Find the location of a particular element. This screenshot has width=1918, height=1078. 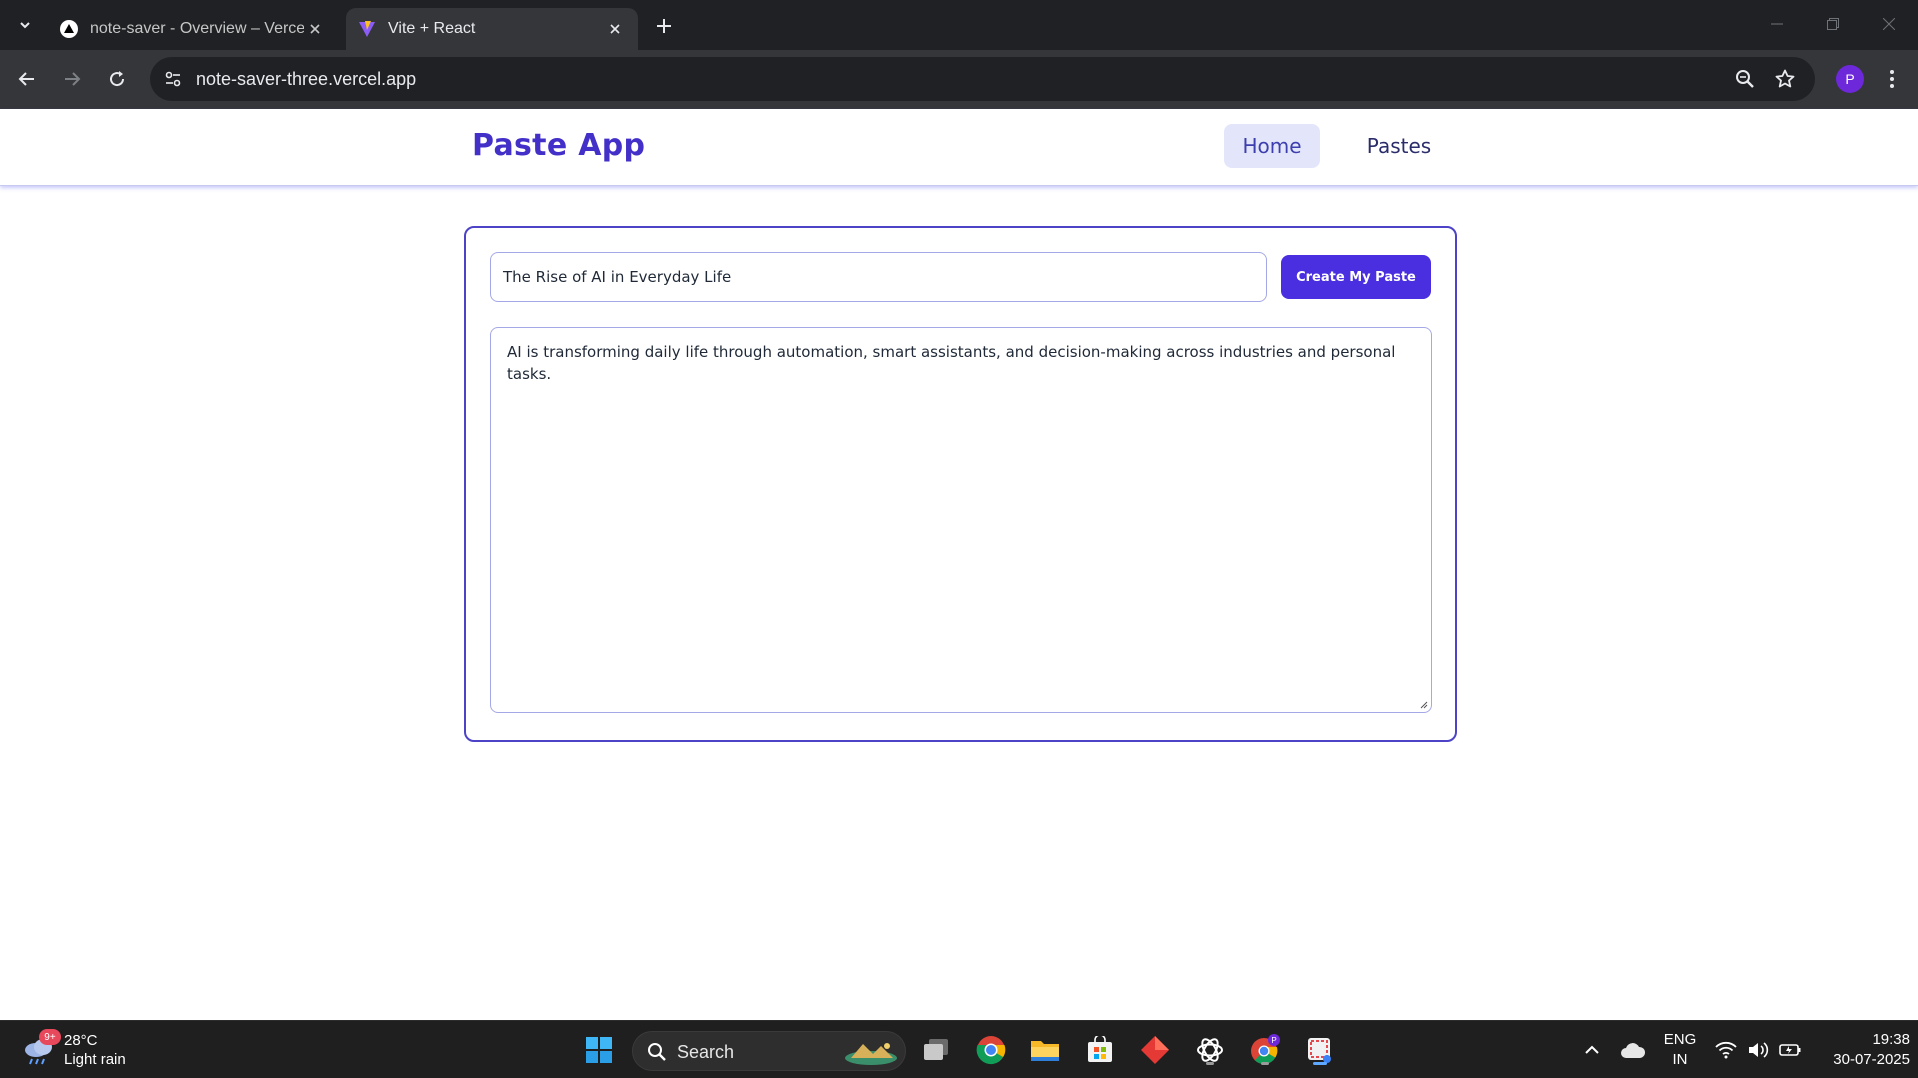

chevron-up-icon is located at coordinates (1592, 1049).